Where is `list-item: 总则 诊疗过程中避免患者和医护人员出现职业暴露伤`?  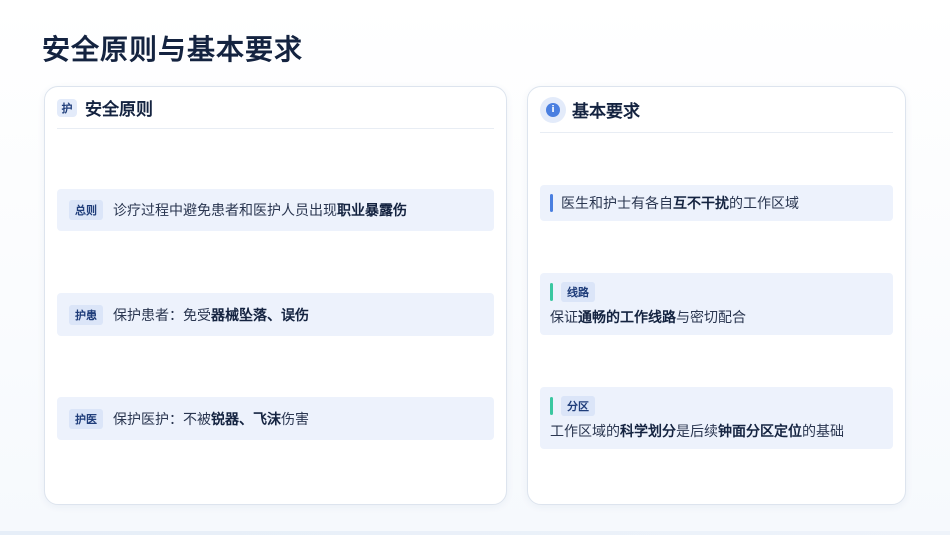
list-item: 总则 诊疗过程中避免患者和医护人员出现职业暴露伤 is located at coordinates (275, 210).